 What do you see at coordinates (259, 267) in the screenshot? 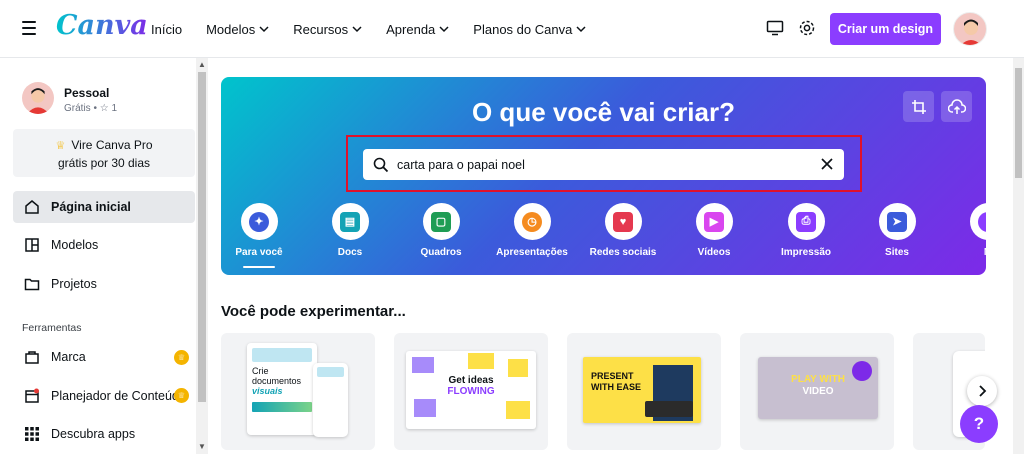
I see `active-category-underline` at bounding box center [259, 267].